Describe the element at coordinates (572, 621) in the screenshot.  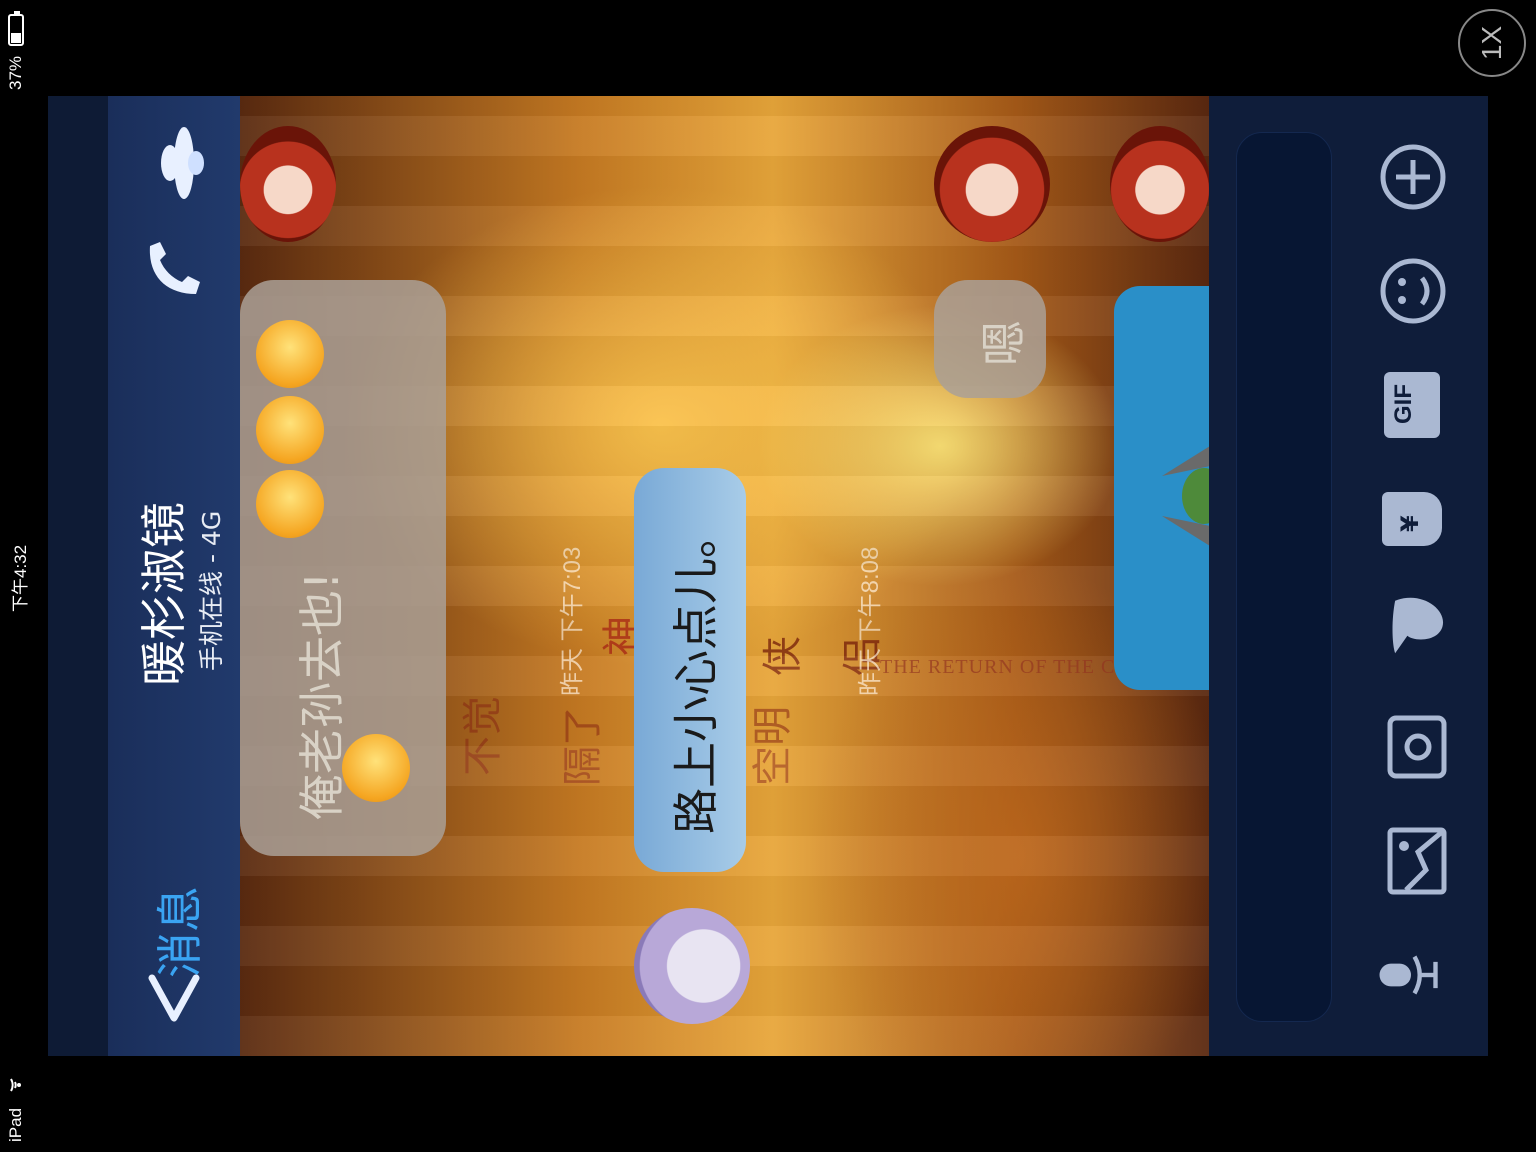
I see `timestamp: 昨天 下午7:03` at that location.